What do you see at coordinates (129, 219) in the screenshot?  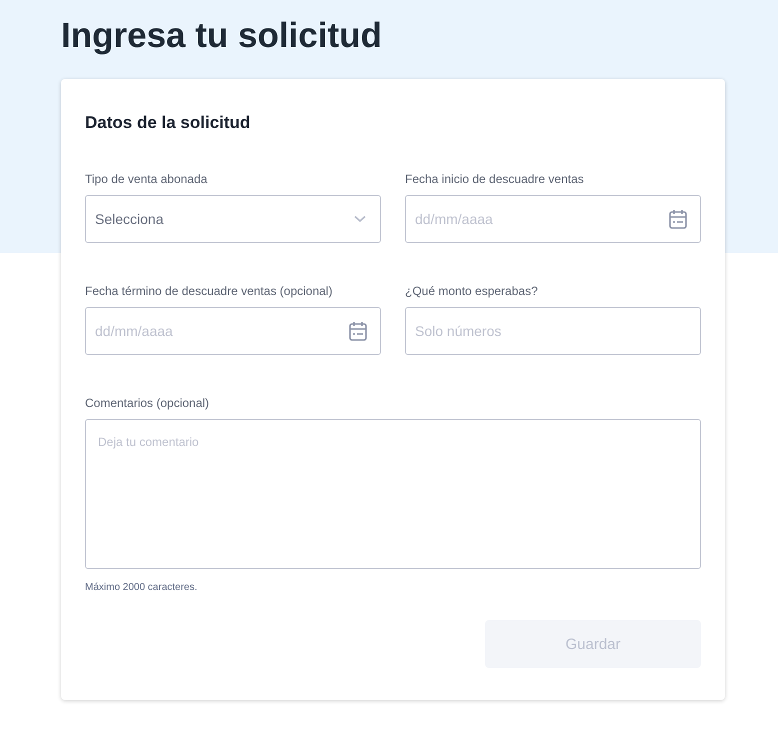 I see `select-value: Selecciona` at bounding box center [129, 219].